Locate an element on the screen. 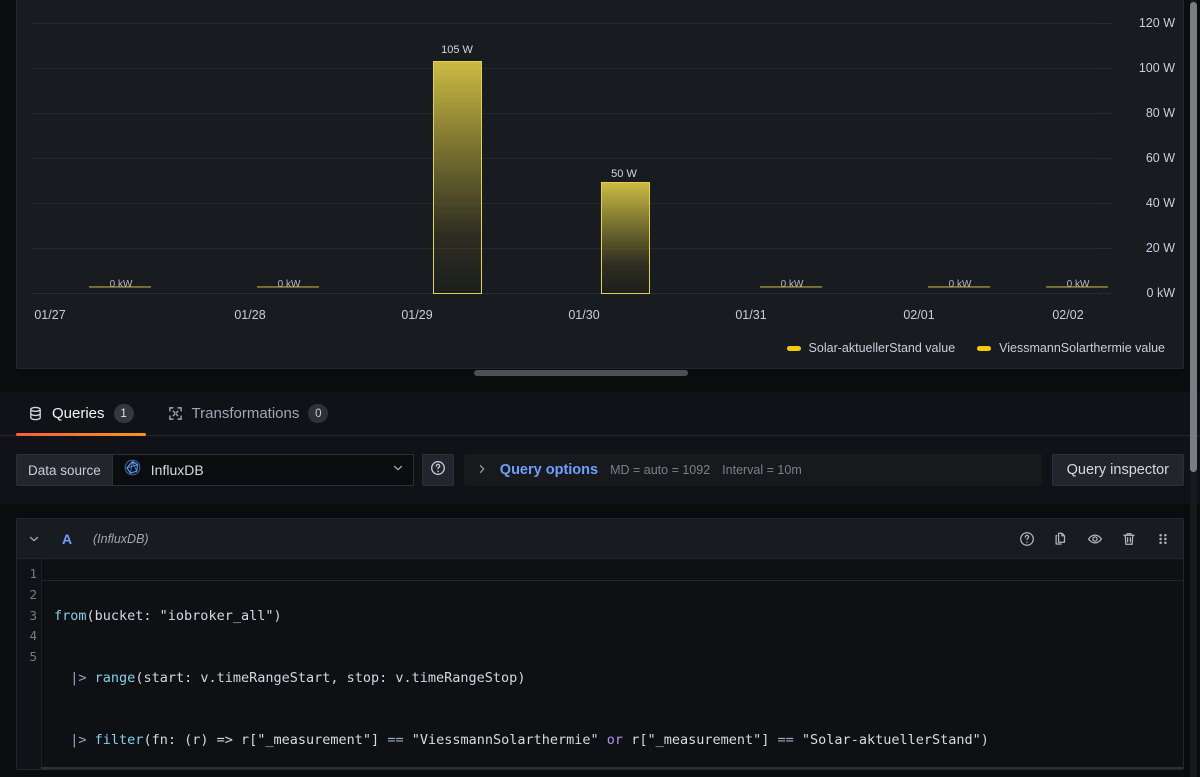  x-axis-label: 02/02 is located at coordinates (1068, 315).